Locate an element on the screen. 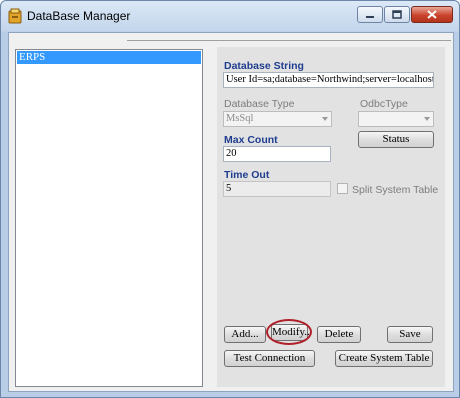 The width and height of the screenshot is (460, 398). window-title: DataBase Manager is located at coordinates (79, 16).